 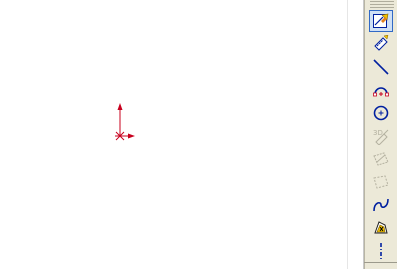 What do you see at coordinates (380, 262) in the screenshot?
I see `toolbar-bottom-edge` at bounding box center [380, 262].